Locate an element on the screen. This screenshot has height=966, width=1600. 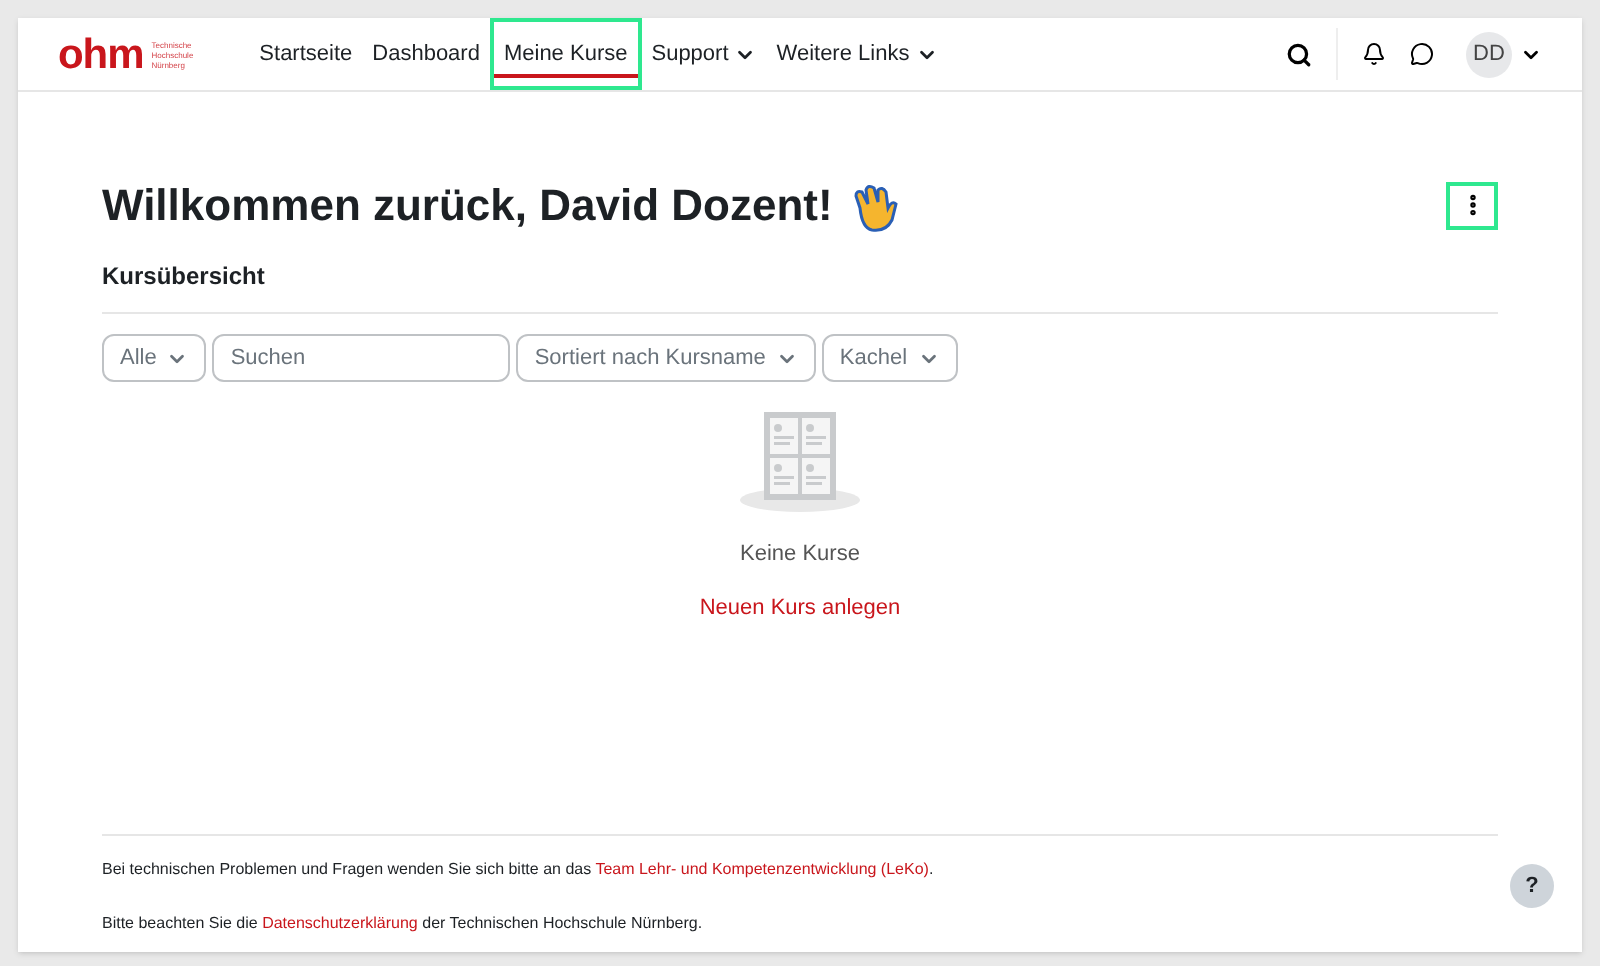
filter-dropdown: Kachel is located at coordinates (889, 358).